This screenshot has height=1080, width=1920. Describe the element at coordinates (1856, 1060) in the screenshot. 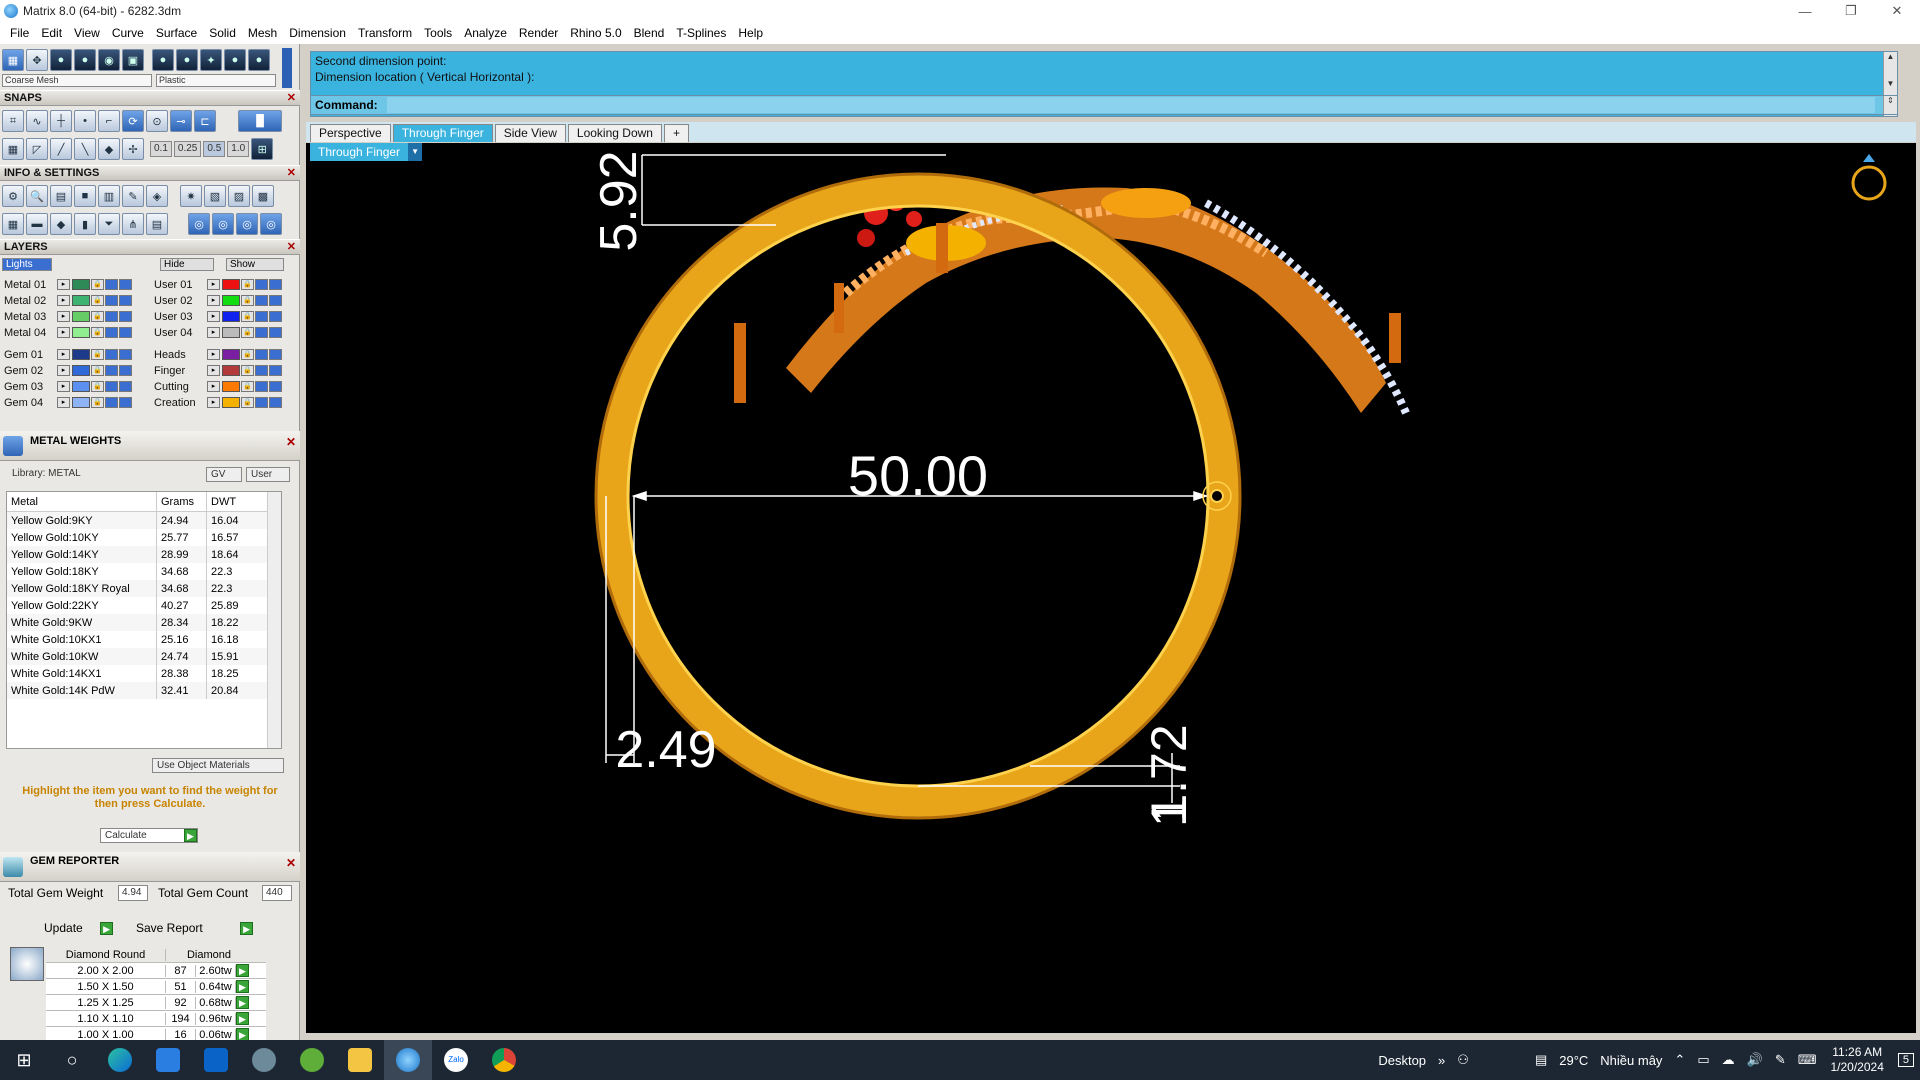

I see `clock: 11:26 AM 1/20/2024` at that location.